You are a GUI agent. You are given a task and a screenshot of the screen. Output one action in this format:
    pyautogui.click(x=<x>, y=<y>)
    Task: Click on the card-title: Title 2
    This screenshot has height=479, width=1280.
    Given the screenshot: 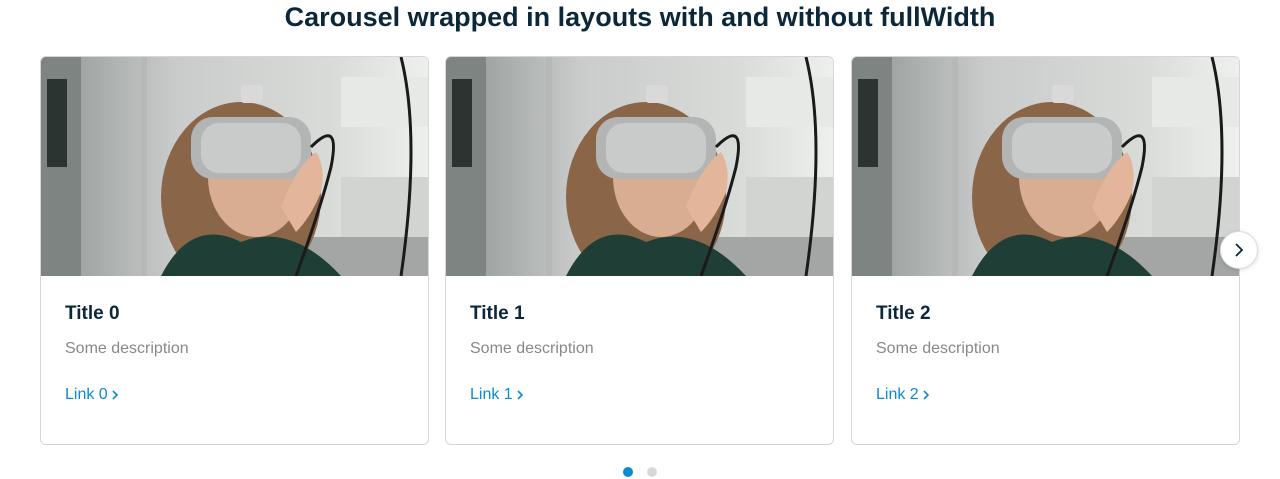 What is the action you would take?
    pyautogui.click(x=903, y=313)
    